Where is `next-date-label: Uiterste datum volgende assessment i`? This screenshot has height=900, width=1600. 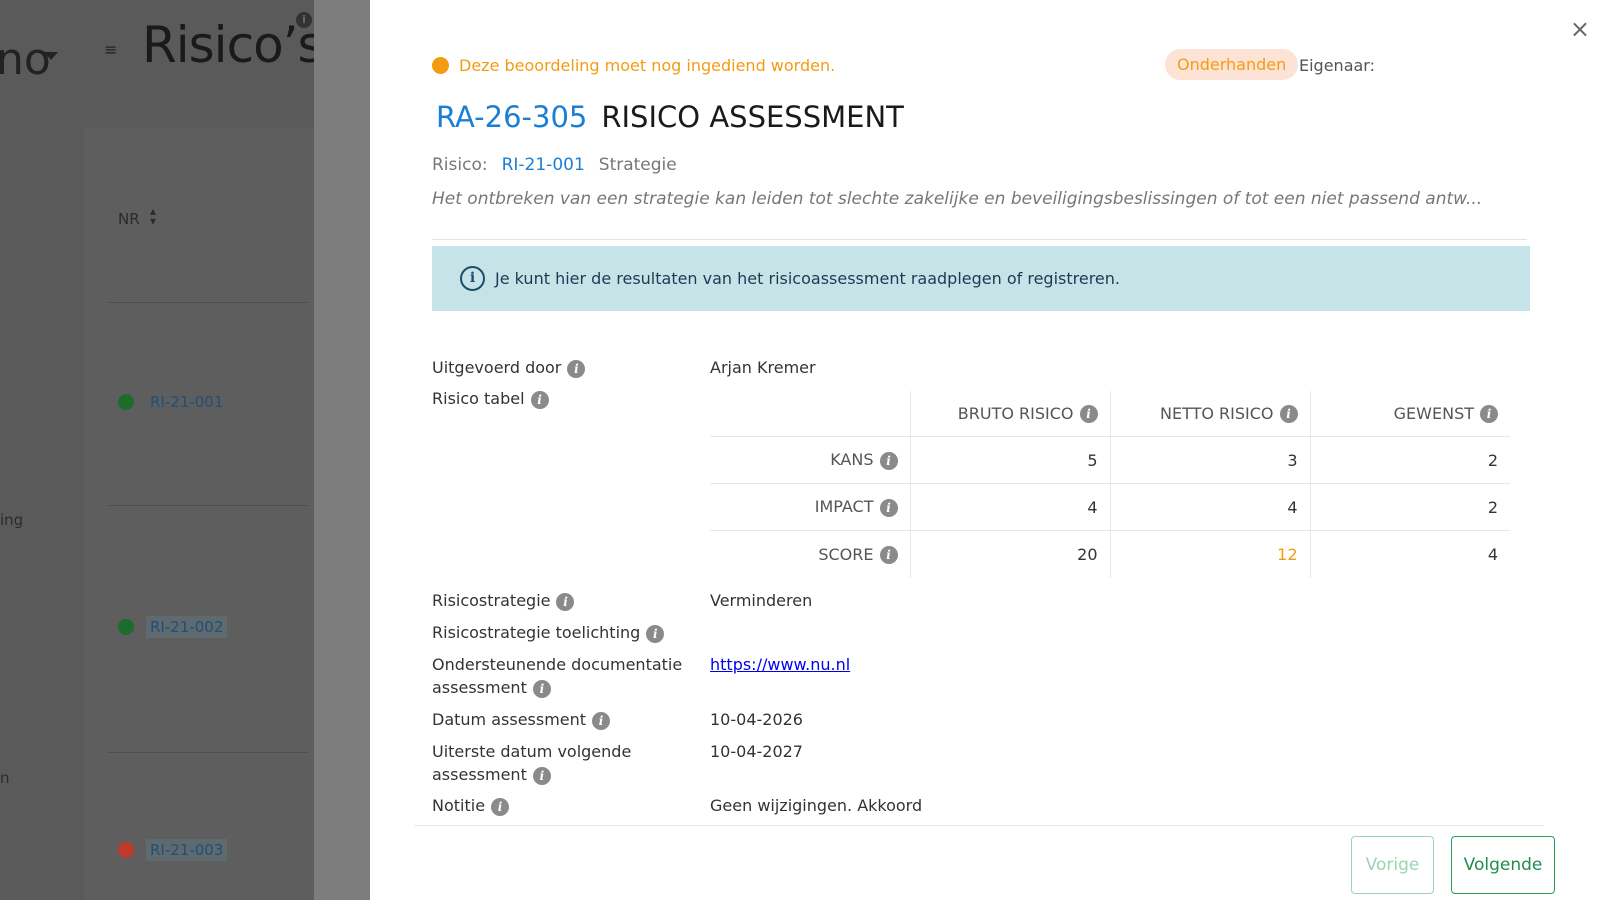 next-date-label: Uiterste datum volgende assessment i is located at coordinates (531, 763).